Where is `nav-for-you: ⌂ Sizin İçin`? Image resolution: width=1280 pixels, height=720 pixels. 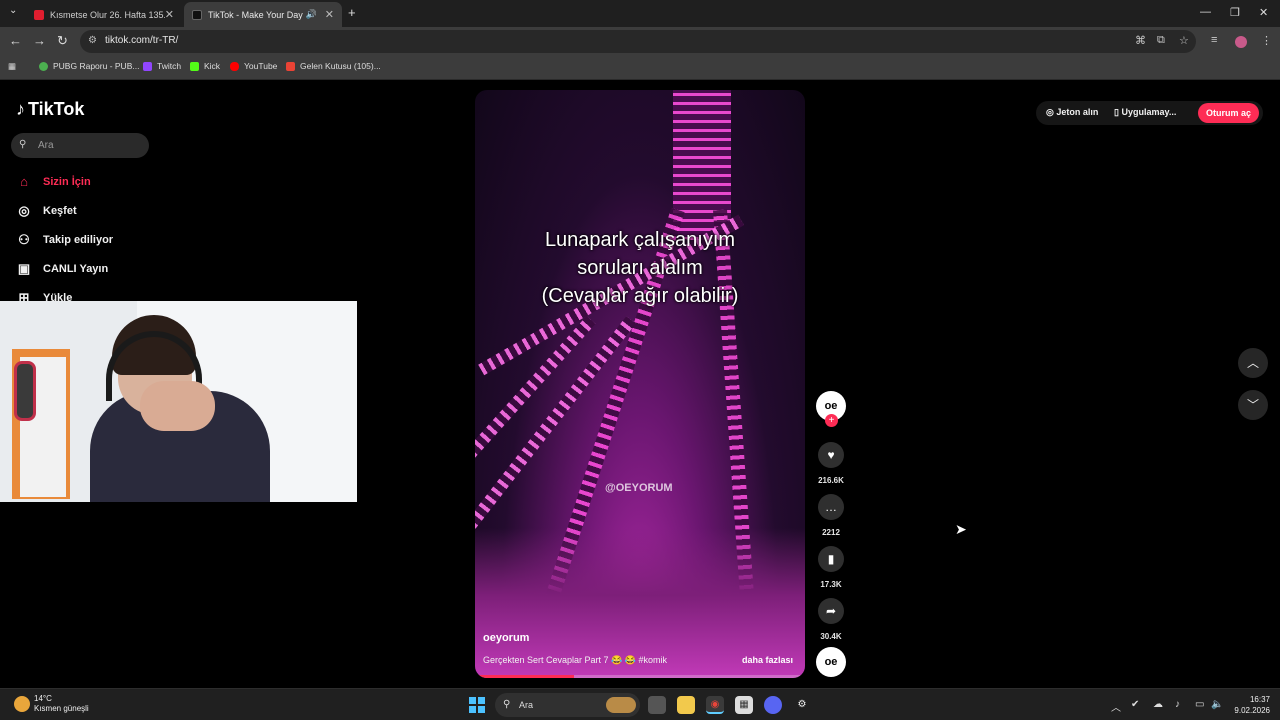 nav-for-you: ⌂ Sizin İçin is located at coordinates (53, 181).